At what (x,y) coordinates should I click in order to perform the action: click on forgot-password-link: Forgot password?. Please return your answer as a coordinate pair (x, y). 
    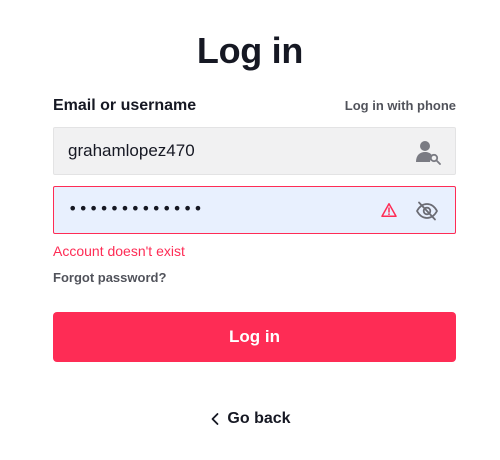
    Looking at the image, I should click on (109, 277).